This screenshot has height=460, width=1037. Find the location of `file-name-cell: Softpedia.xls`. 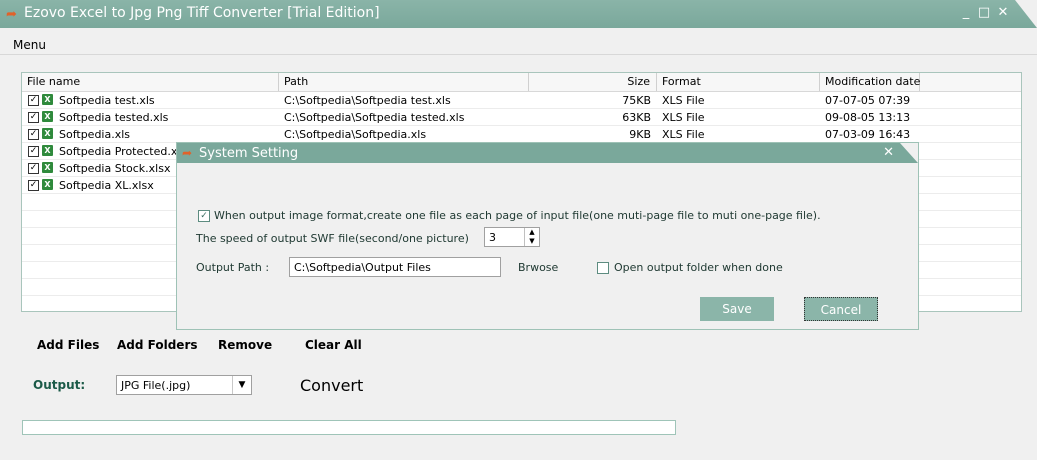

file-name-cell: Softpedia.xls is located at coordinates (95, 134).